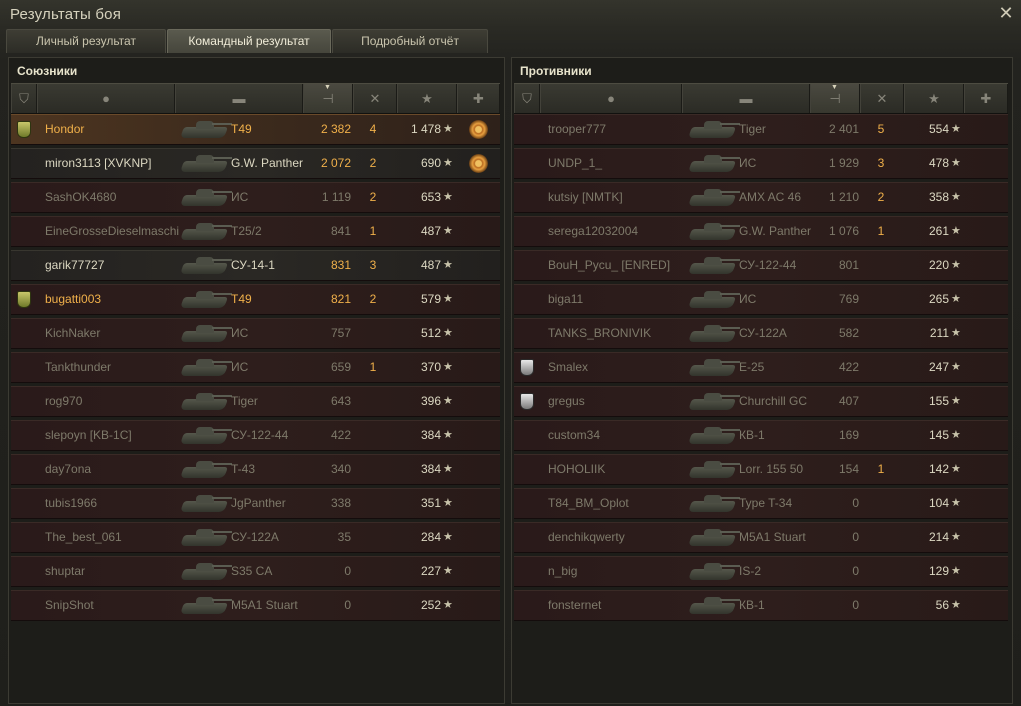  Describe the element at coordinates (942, 605) in the screenshot. I see `xp-value: 56` at that location.